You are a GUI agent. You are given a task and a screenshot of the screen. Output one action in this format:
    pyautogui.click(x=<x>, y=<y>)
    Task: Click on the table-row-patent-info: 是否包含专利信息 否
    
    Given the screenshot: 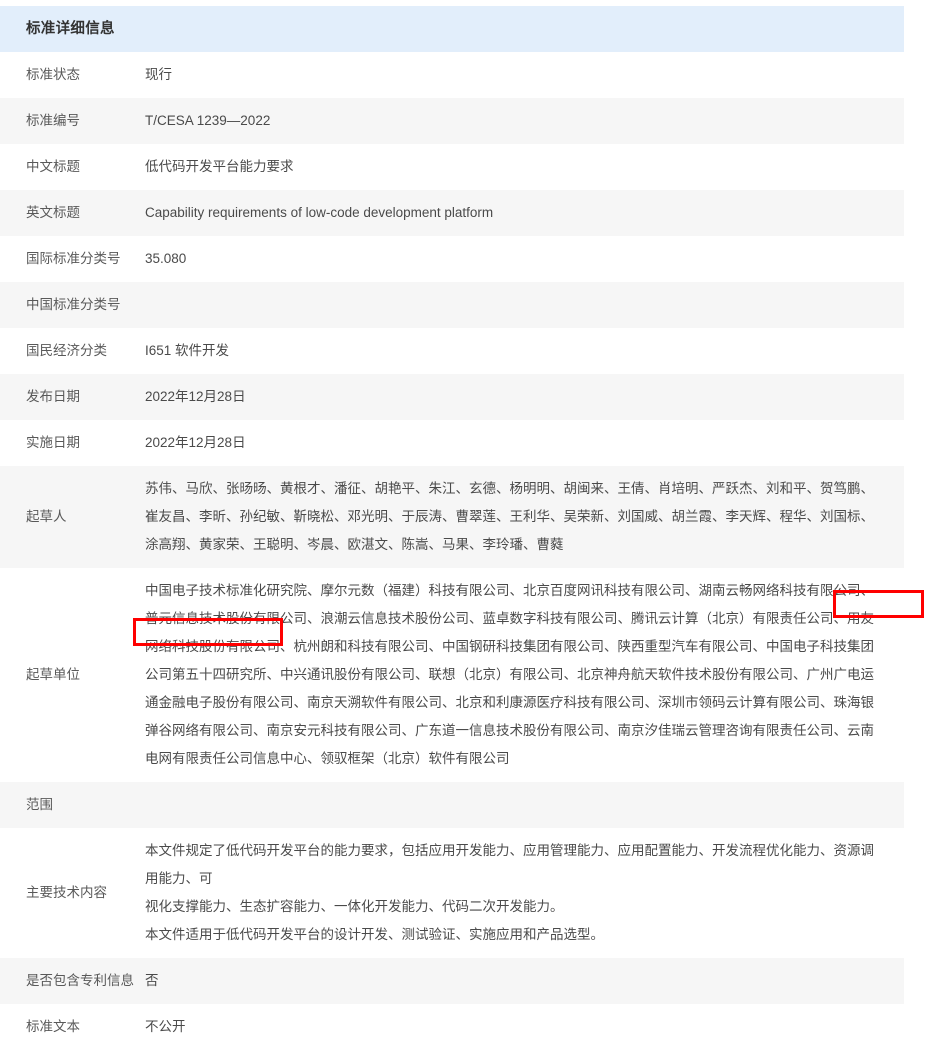 What is the action you would take?
    pyautogui.click(x=452, y=981)
    